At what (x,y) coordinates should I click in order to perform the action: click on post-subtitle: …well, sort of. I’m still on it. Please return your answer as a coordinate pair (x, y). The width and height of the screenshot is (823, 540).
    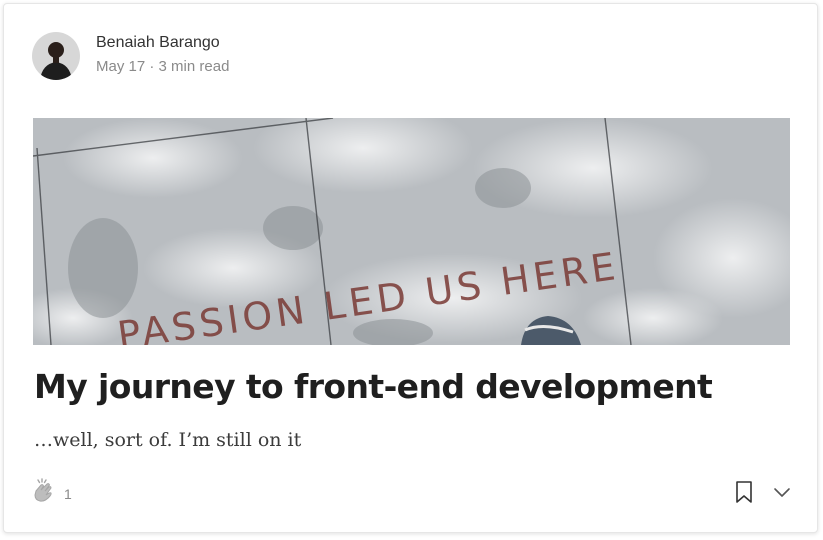
    Looking at the image, I should click on (167, 440).